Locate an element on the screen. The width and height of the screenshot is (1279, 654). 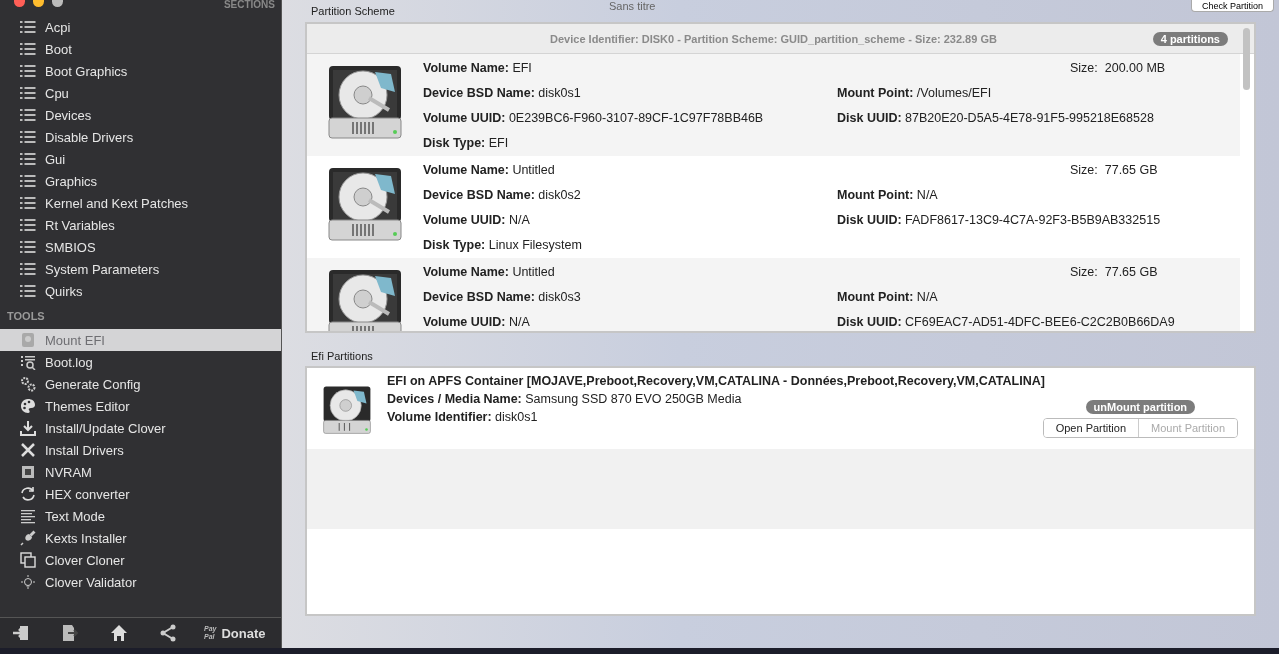
section-title: Partition Scheme is located at coordinates (352, 10).